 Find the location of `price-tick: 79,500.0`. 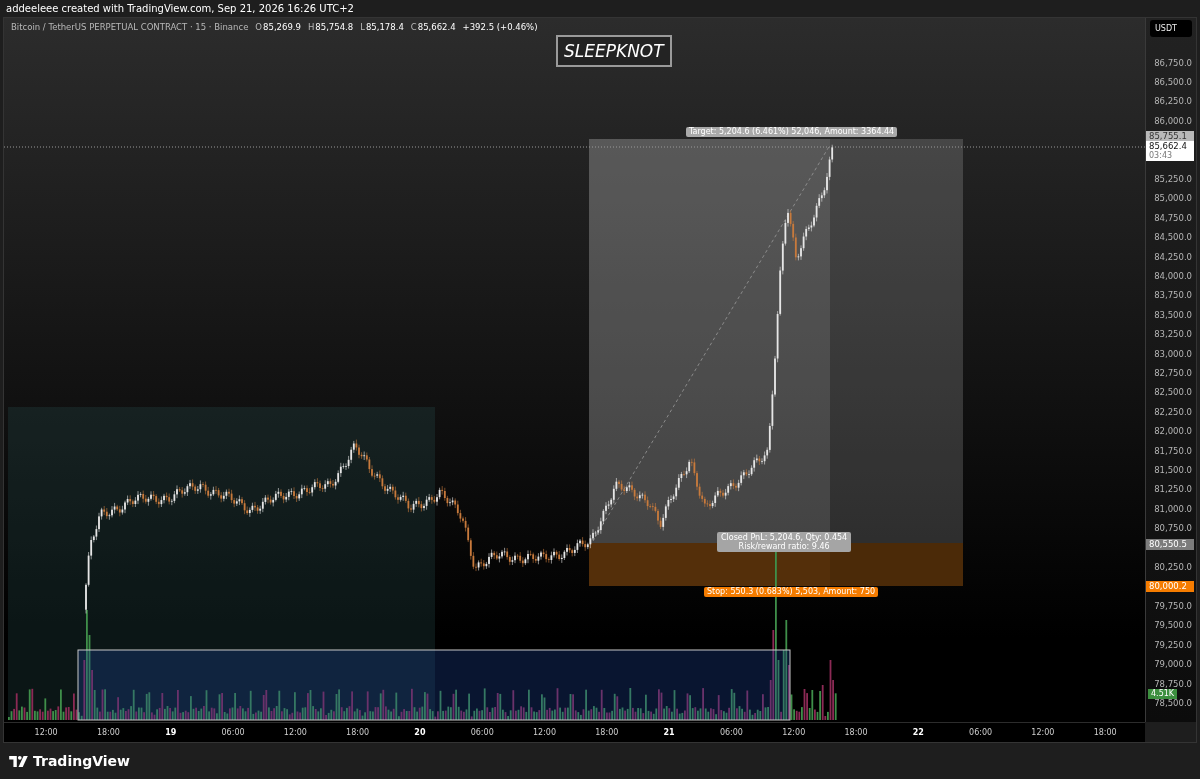

price-tick: 79,500.0 is located at coordinates (1173, 626).